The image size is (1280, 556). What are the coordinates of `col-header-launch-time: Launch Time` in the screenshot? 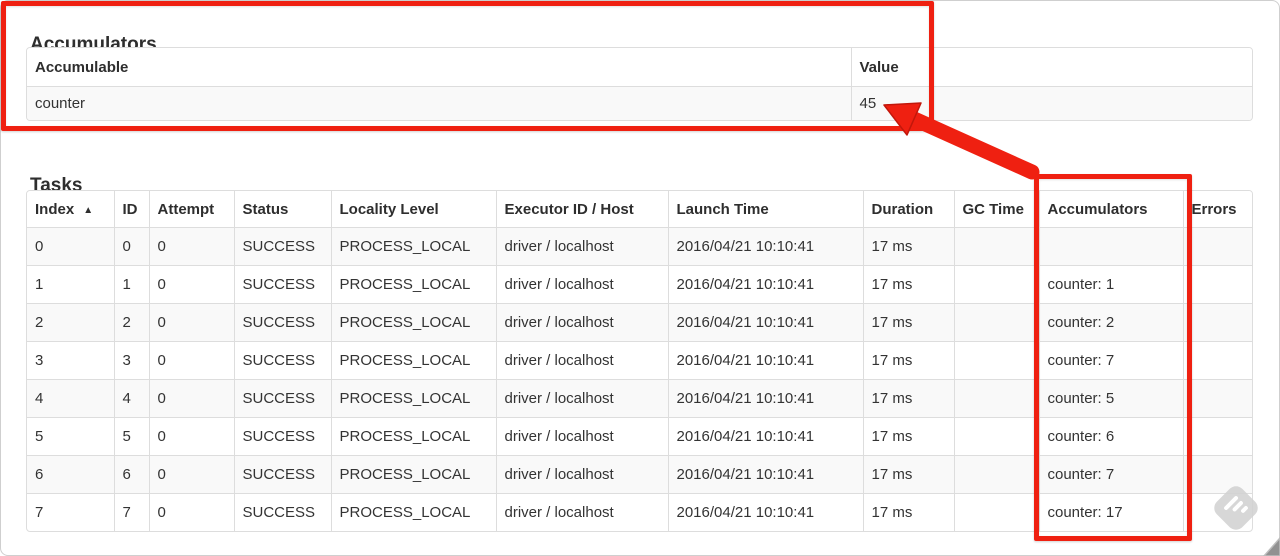 It's located at (765, 209).